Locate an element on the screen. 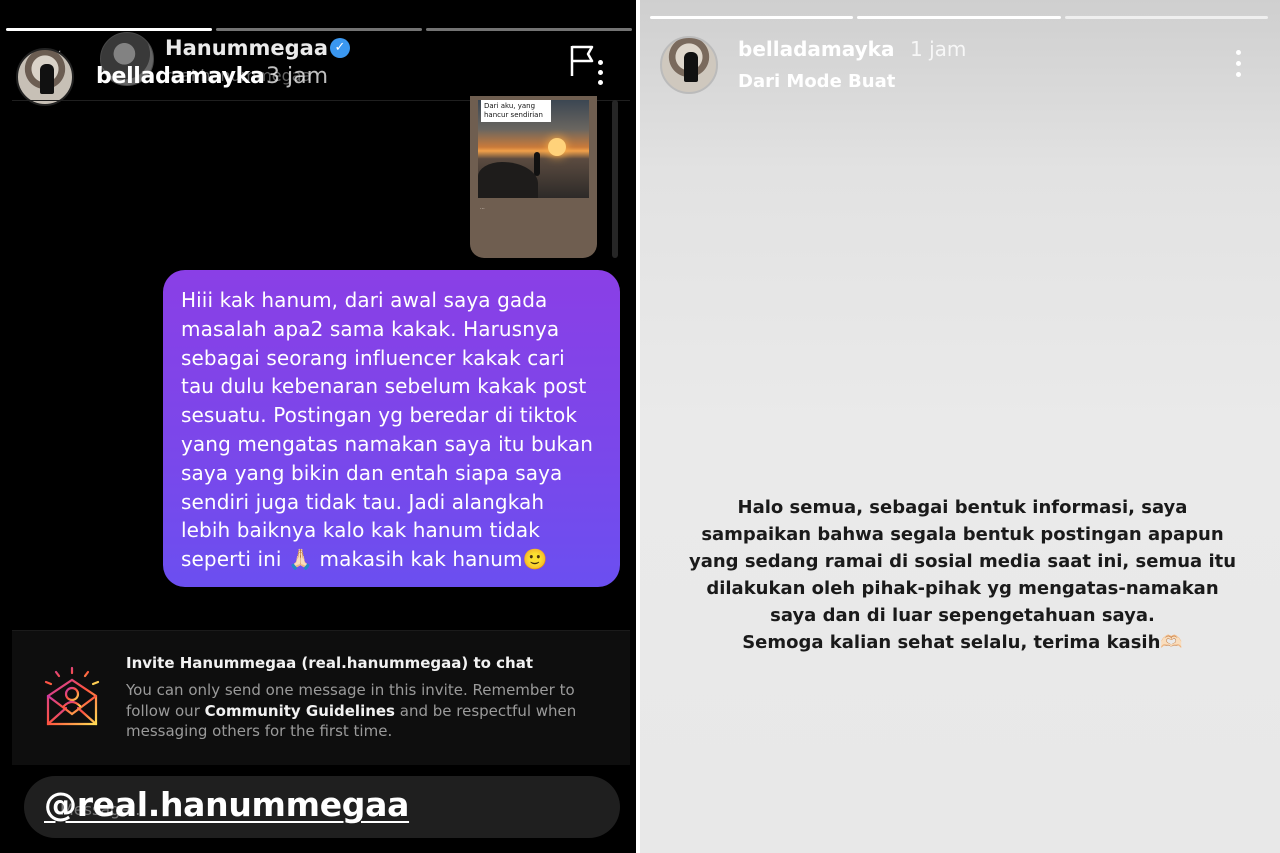  message-line: tau dulu kebenaran sebelum kakak post is located at coordinates (384, 386).